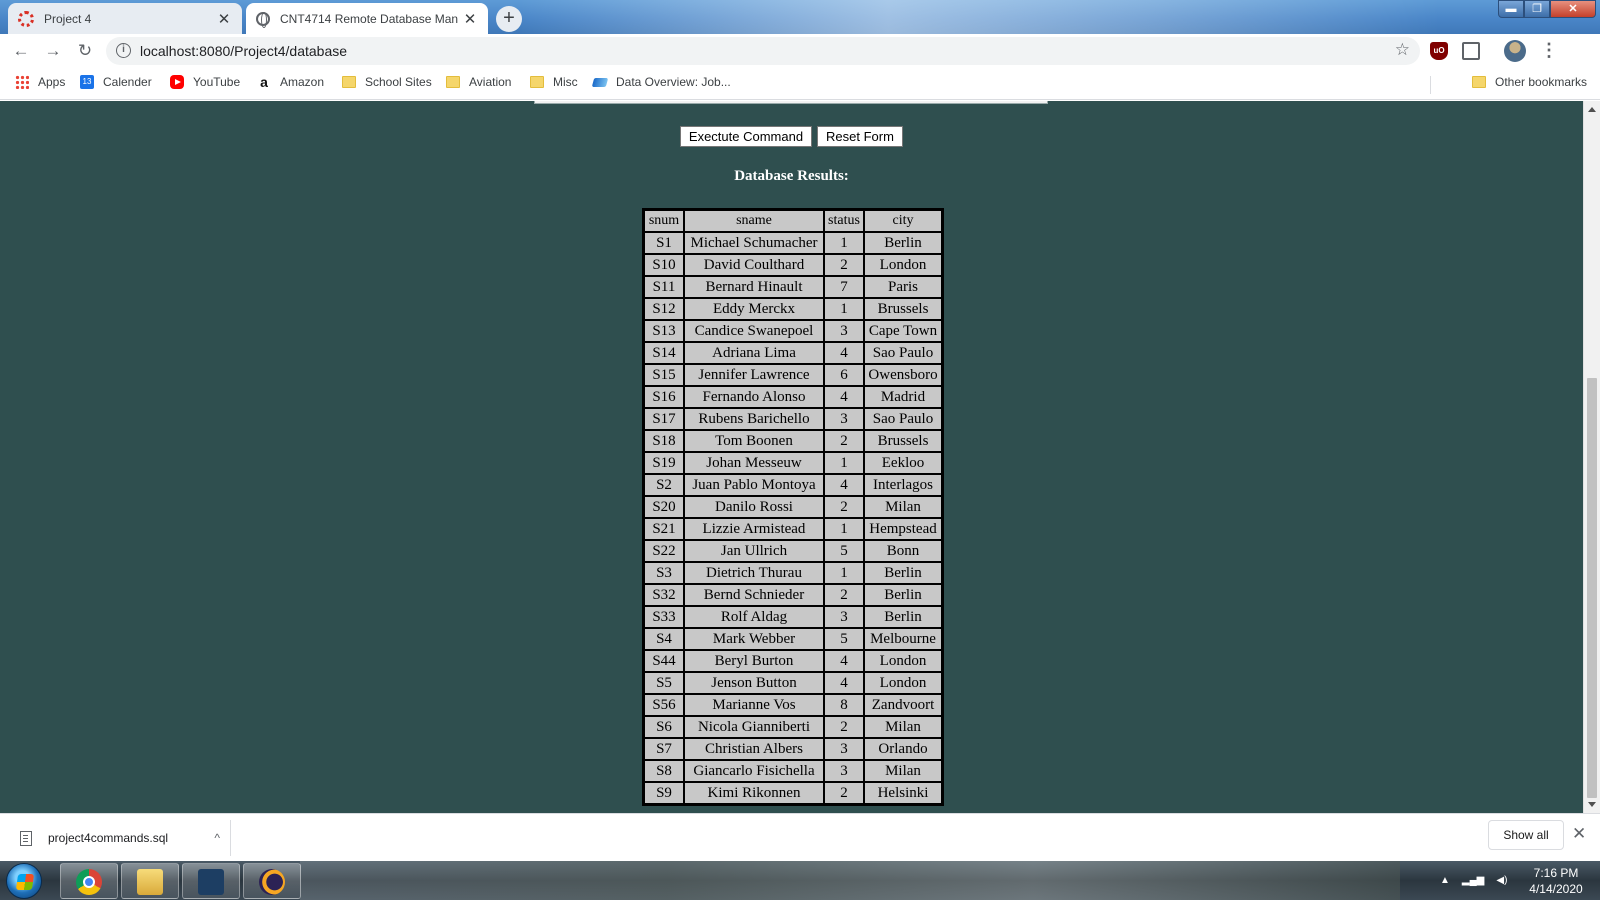 This screenshot has height=900, width=1600. Describe the element at coordinates (903, 749) in the screenshot. I see `cell-city: Orlando` at that location.